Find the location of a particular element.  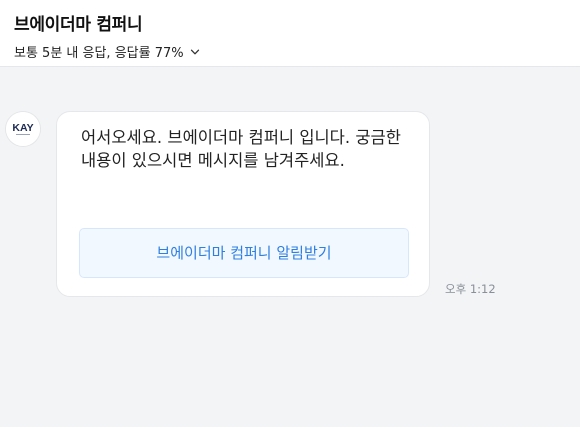

chevron-down-icon is located at coordinates (194, 51).